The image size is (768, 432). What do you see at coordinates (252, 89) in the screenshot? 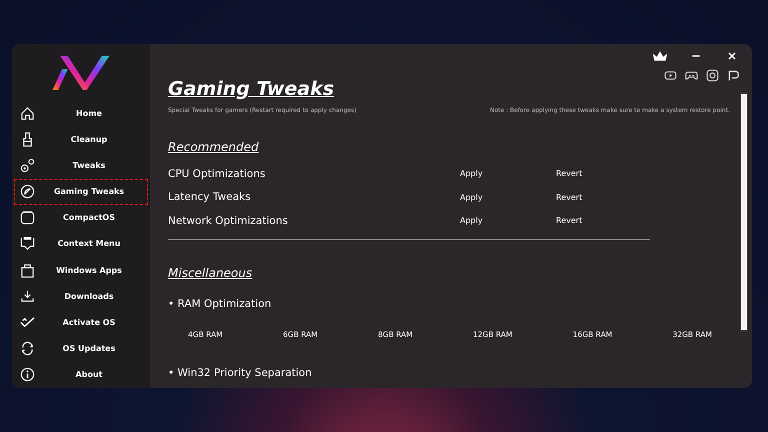
I see `page-title: Gaming Tweaks` at bounding box center [252, 89].